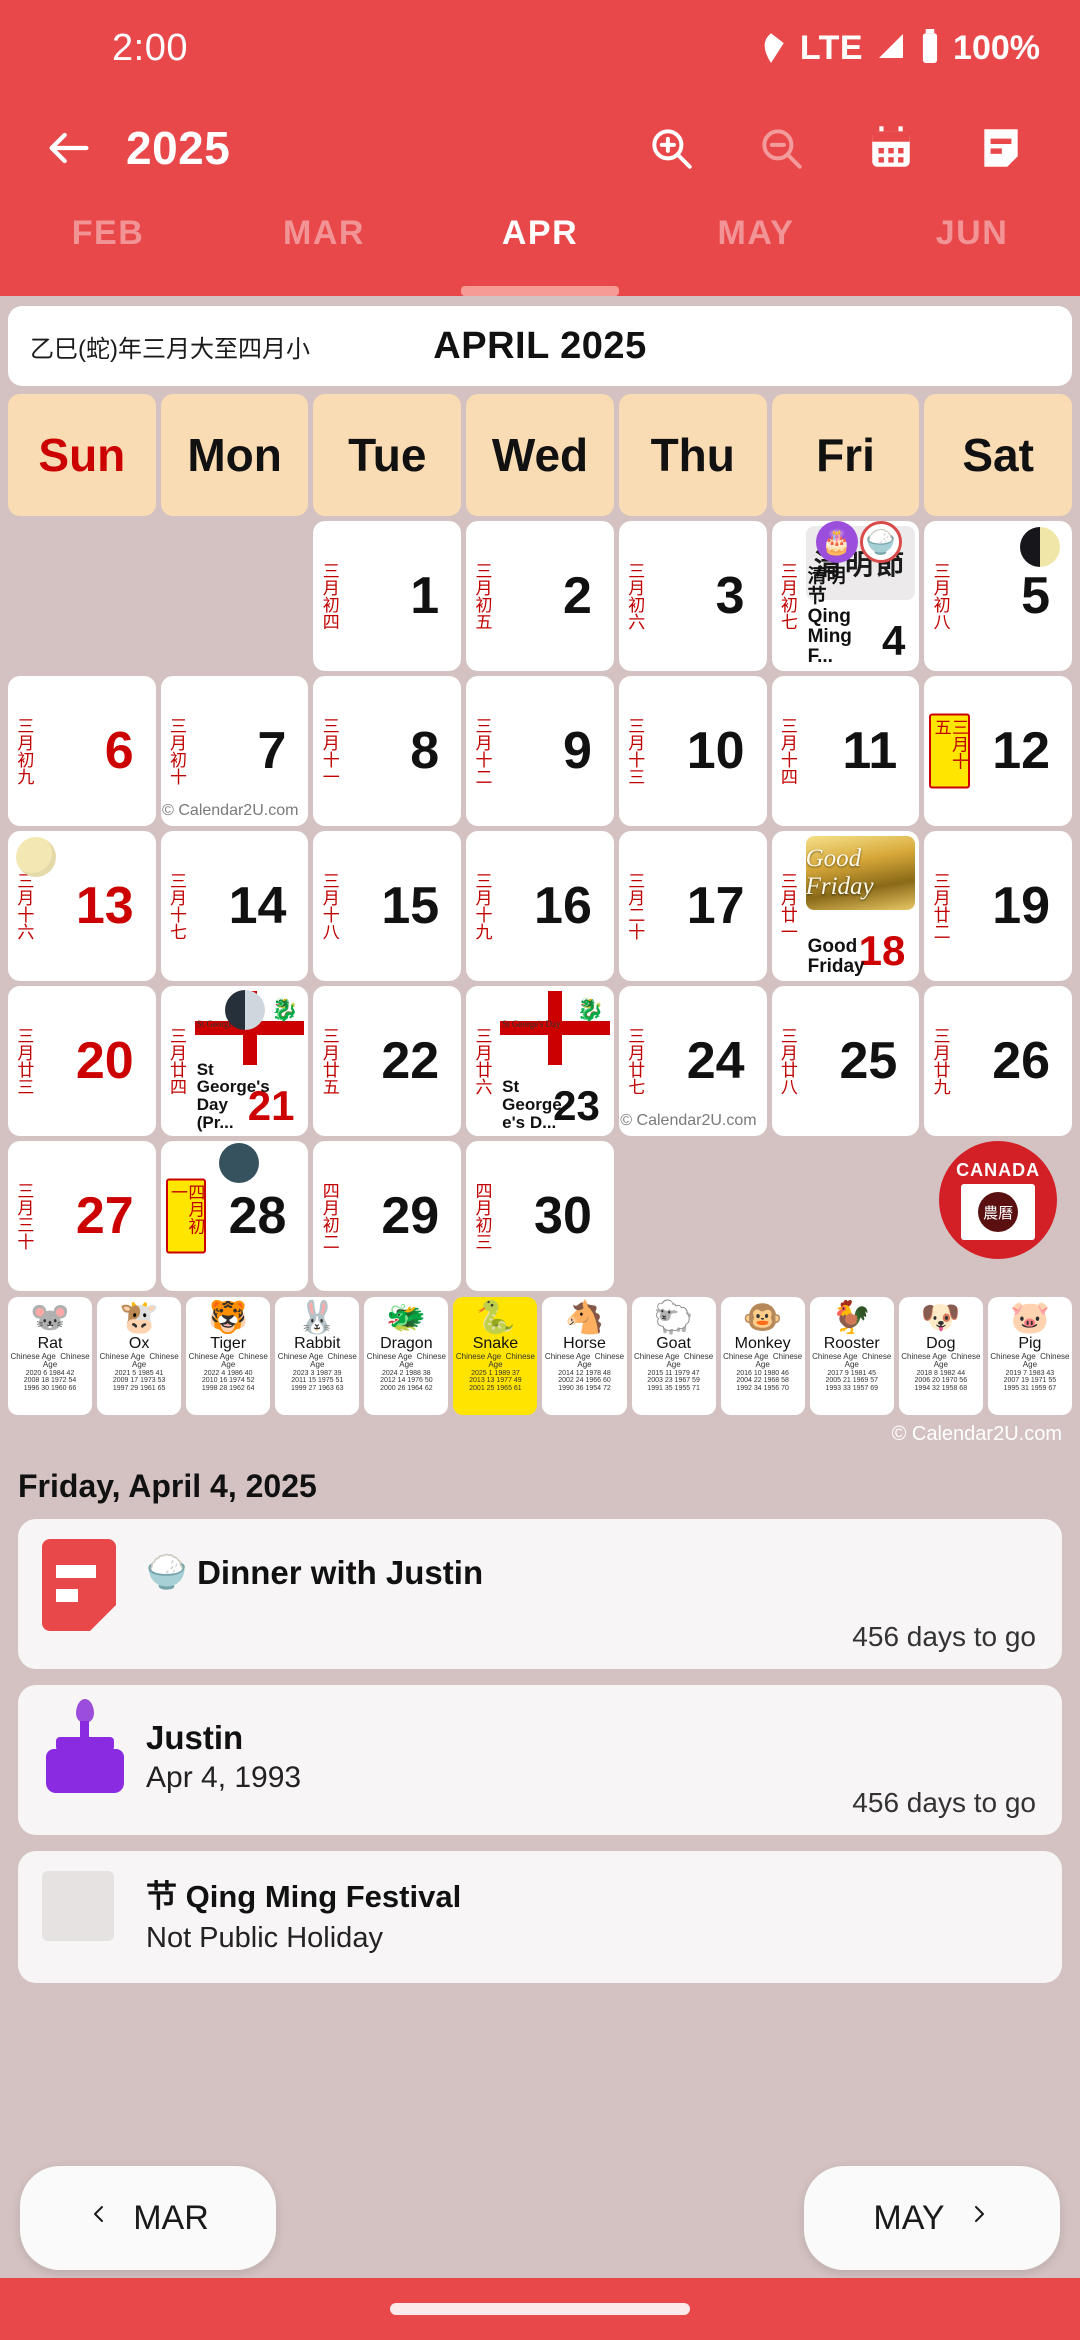 The width and height of the screenshot is (1080, 2340). Describe the element at coordinates (868, 1061) in the screenshot. I see `day-number: 25` at that location.